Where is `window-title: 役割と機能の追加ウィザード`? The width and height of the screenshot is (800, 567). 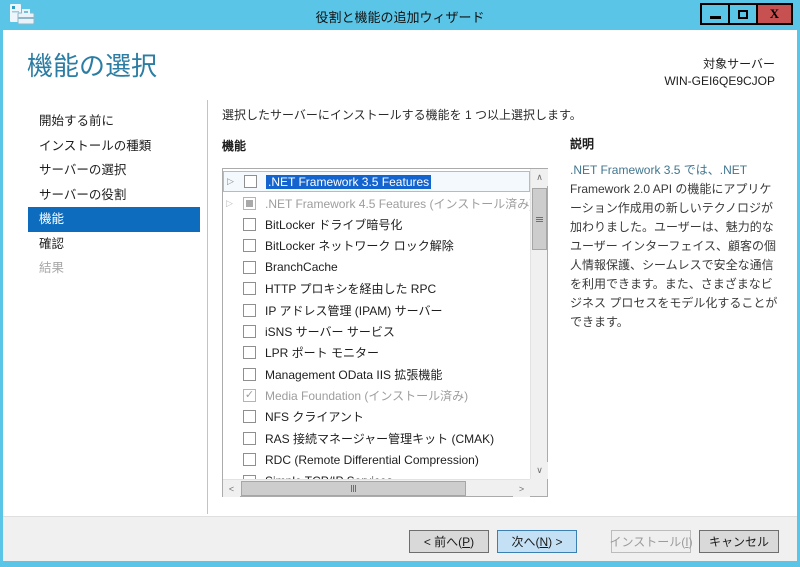 window-title: 役割と機能の追加ウィザード is located at coordinates (400, 17).